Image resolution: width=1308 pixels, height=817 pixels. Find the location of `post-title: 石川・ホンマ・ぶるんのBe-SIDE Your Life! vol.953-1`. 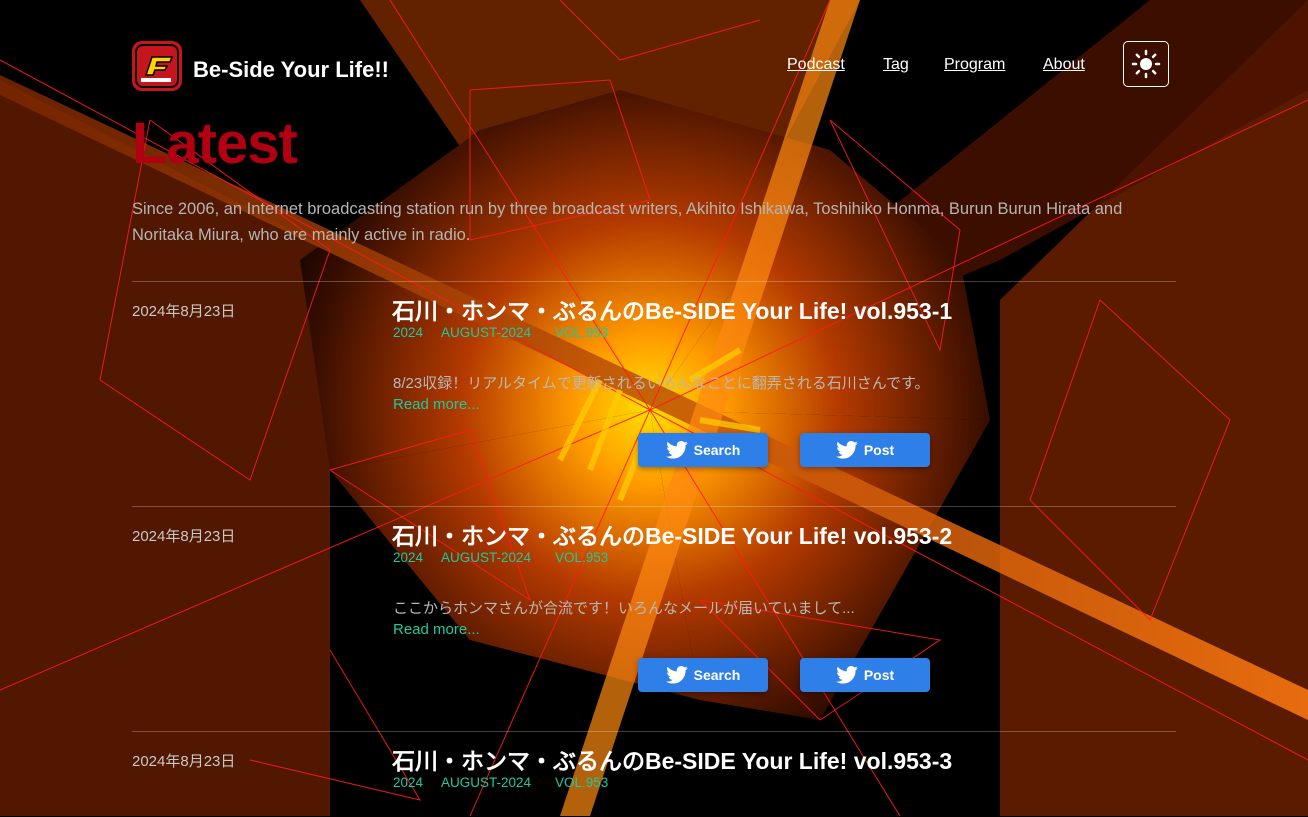

post-title: 石川・ホンマ・ぶるんのBe-SIDE Your Life! vol.953-1 is located at coordinates (672, 309).